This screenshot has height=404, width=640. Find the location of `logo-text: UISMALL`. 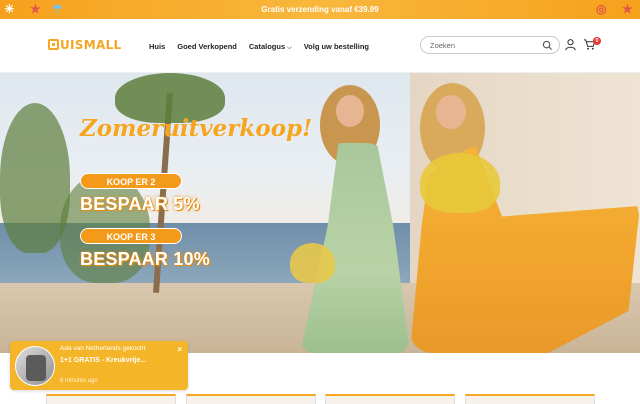

logo-text: UISMALL is located at coordinates (91, 45).